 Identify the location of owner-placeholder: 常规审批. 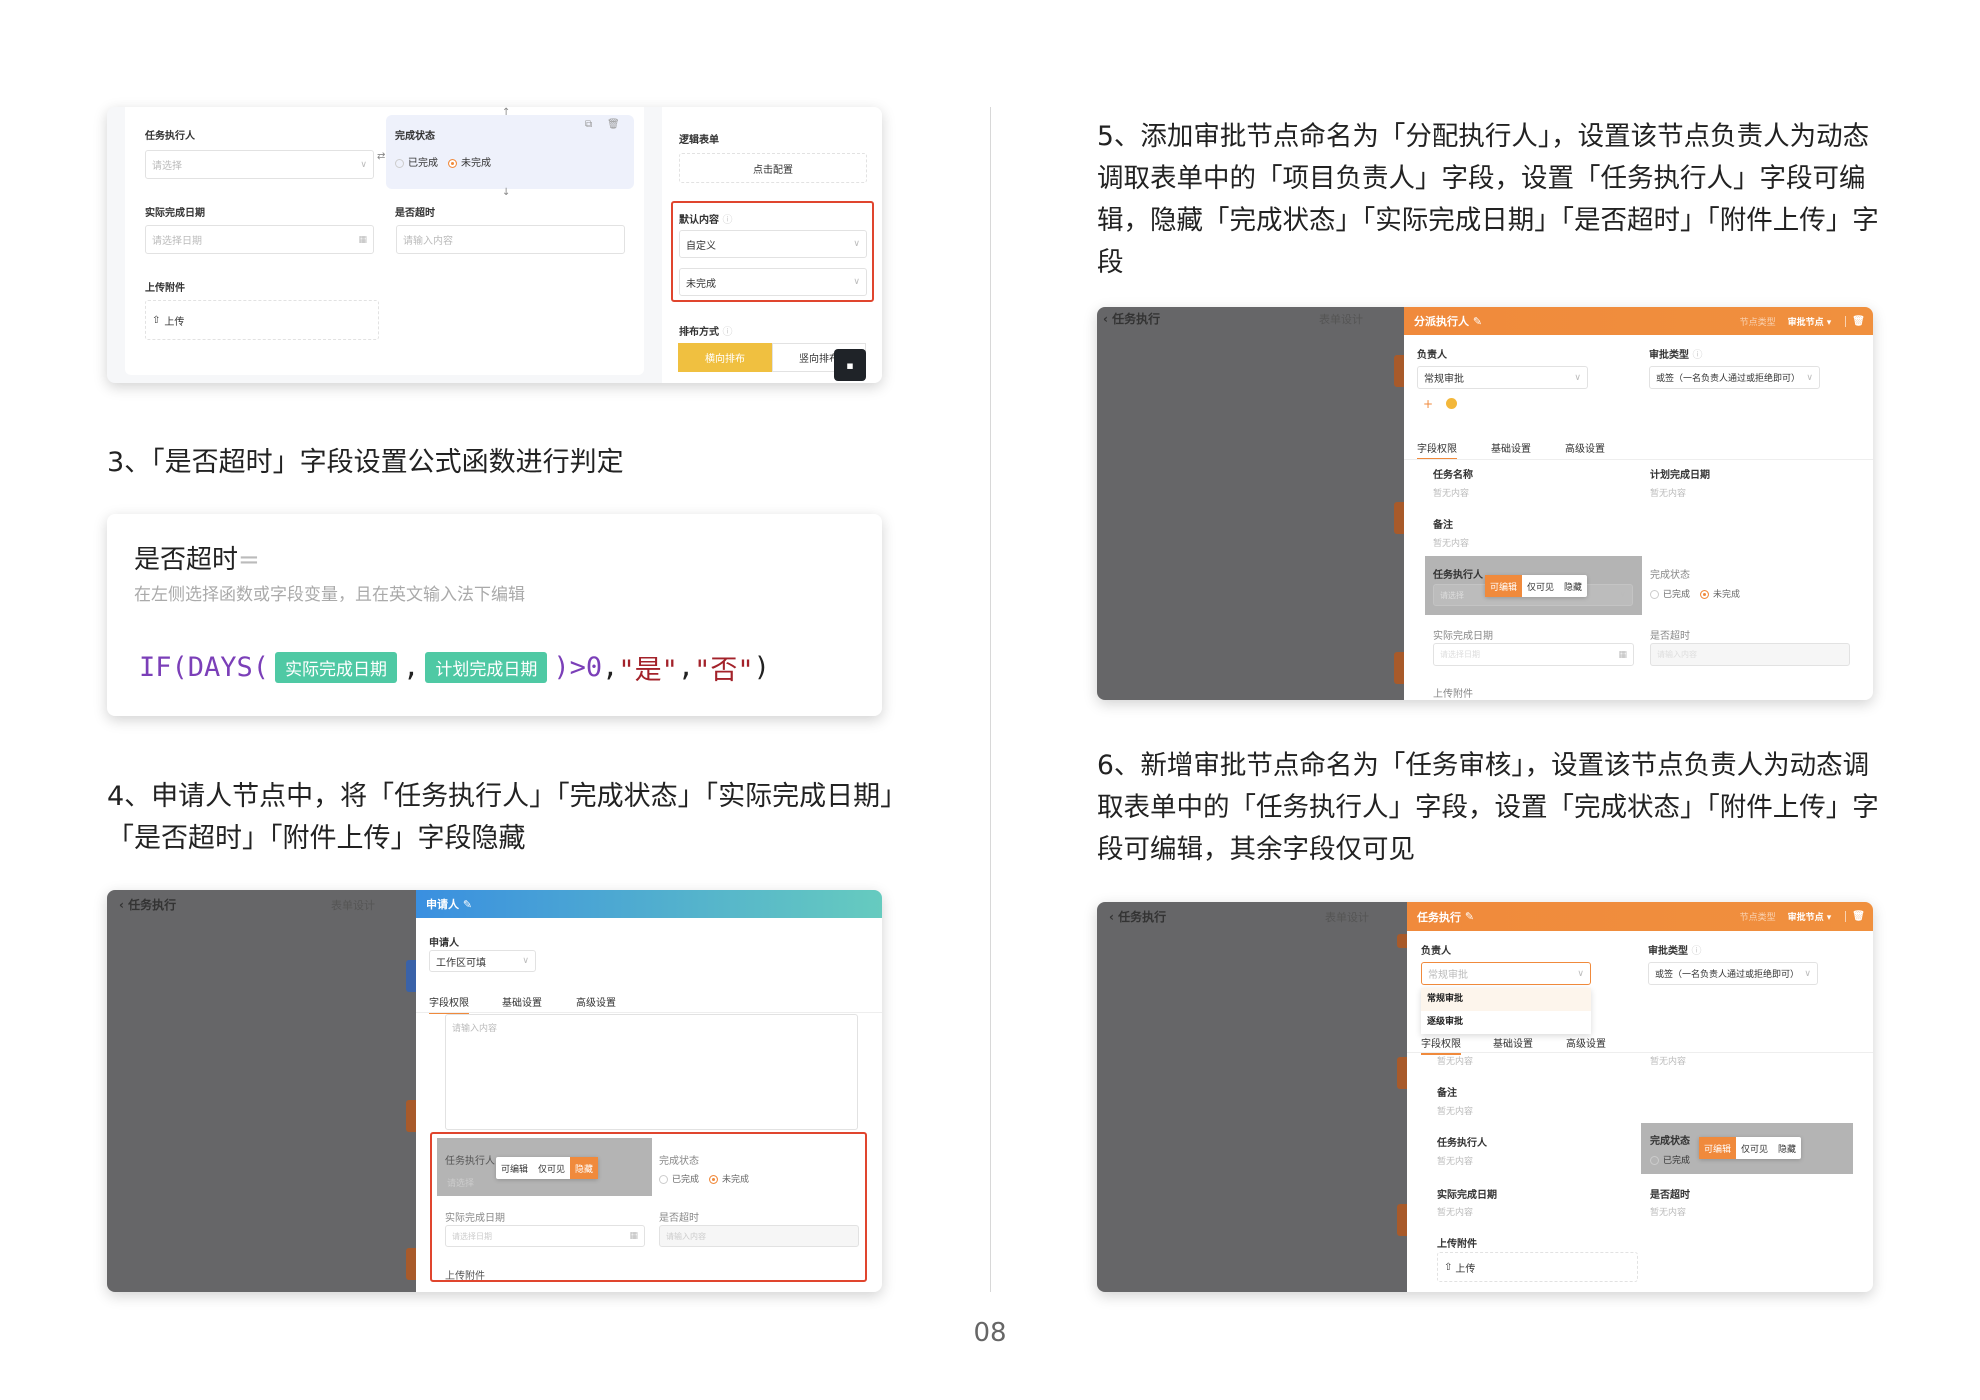
(1448, 975).